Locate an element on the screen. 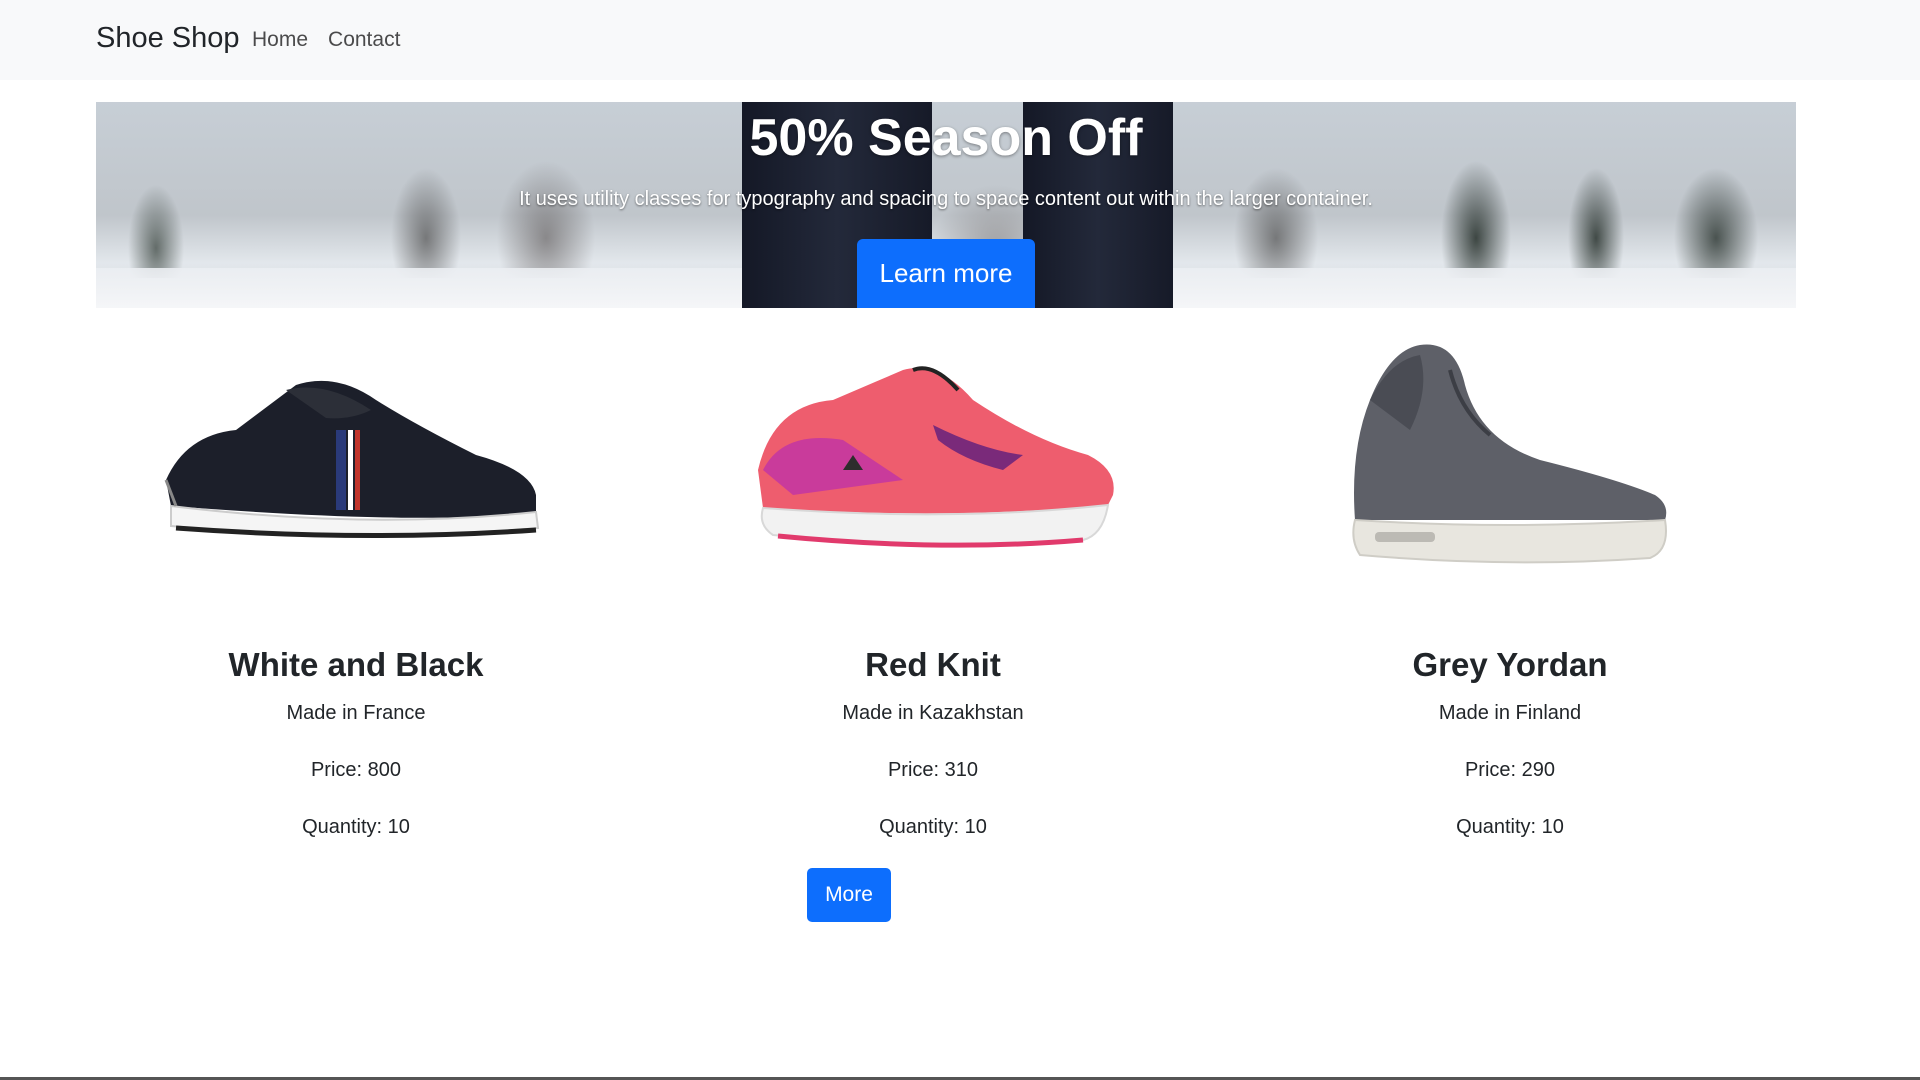 This screenshot has height=1080, width=1920. learn-more-button: Learn more is located at coordinates (946, 273).